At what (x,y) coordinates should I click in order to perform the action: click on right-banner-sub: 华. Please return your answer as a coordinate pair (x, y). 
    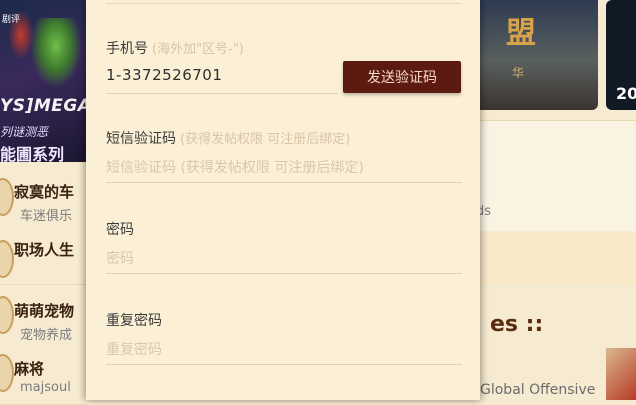
    Looking at the image, I should click on (518, 73).